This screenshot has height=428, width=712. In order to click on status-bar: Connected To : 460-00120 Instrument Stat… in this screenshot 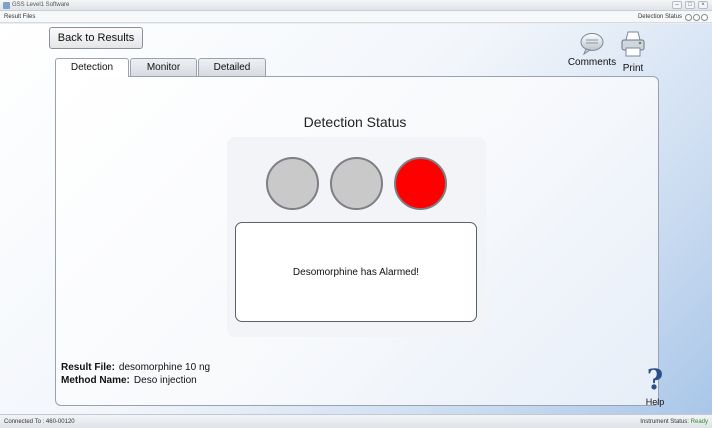, I will do `click(356, 421)`.